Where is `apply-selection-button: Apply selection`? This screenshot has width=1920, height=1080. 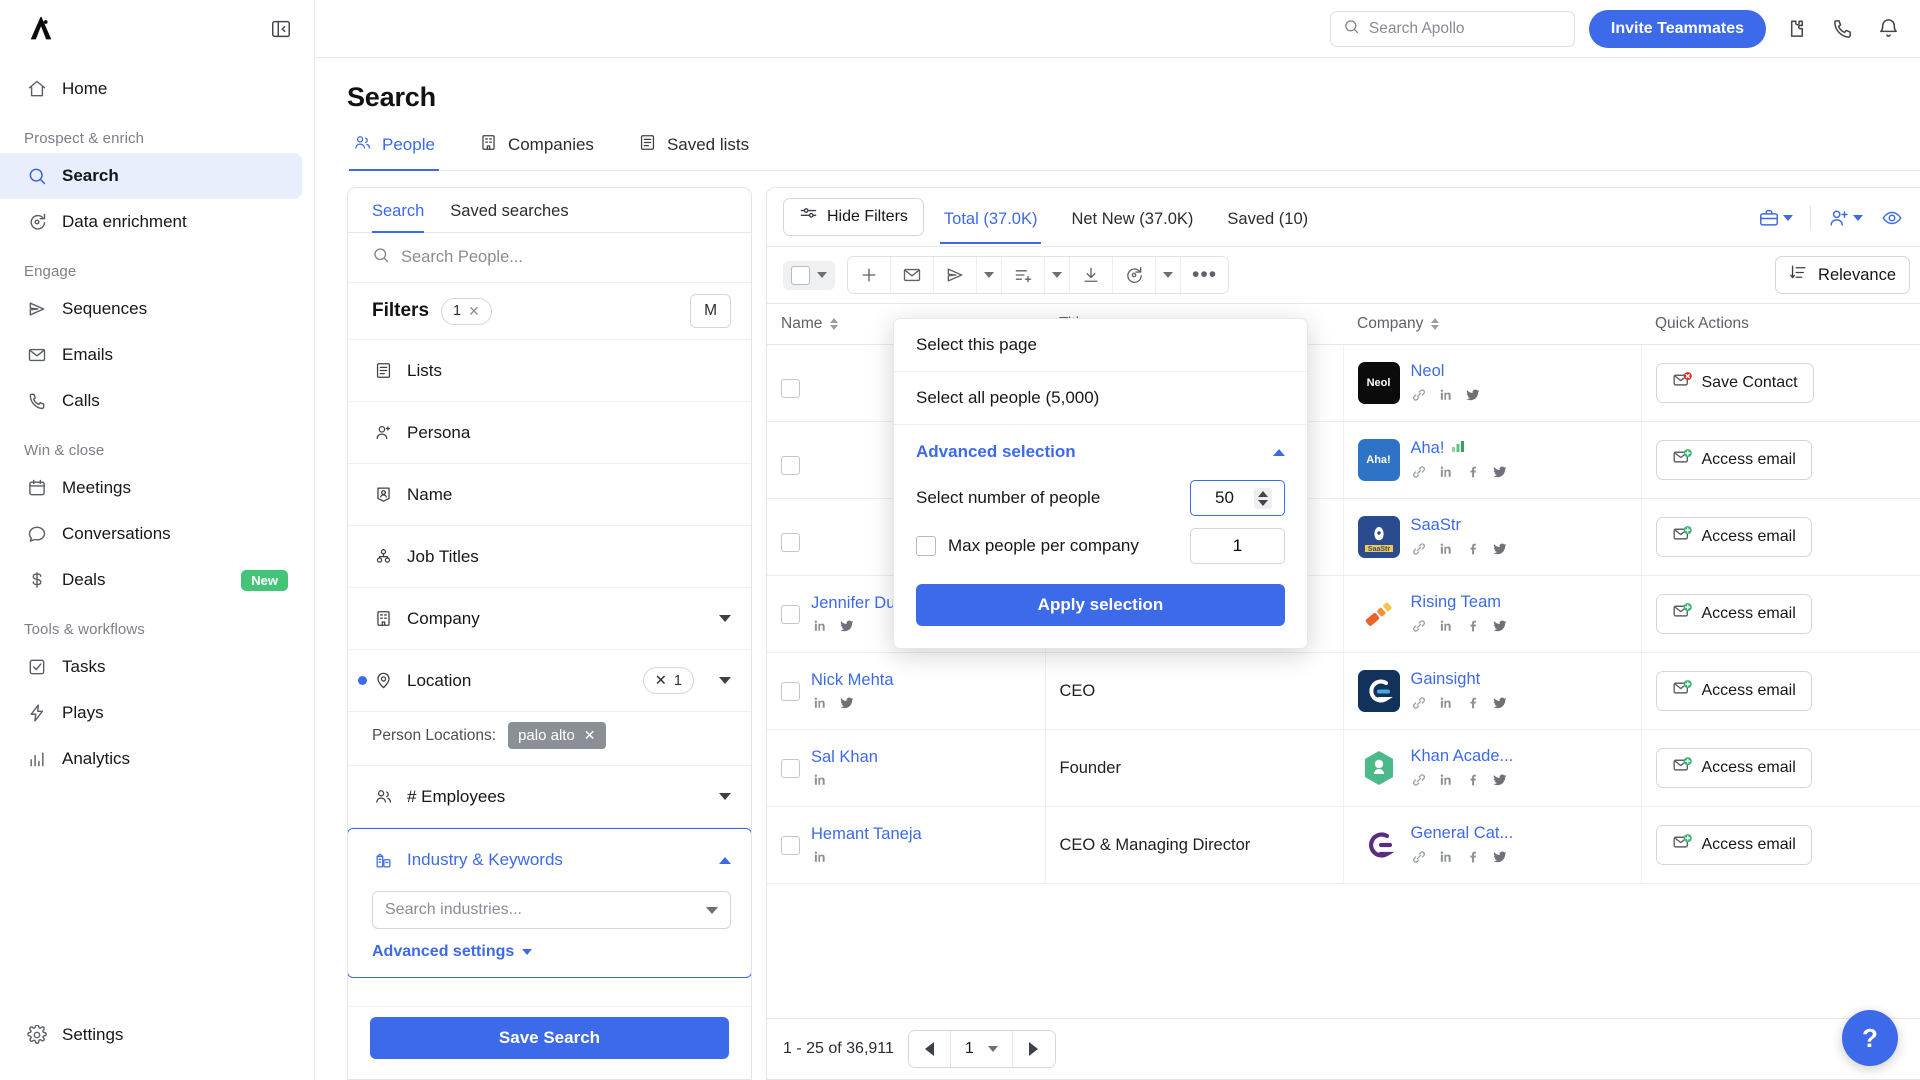
apply-selection-button: Apply selection is located at coordinates (1100, 605).